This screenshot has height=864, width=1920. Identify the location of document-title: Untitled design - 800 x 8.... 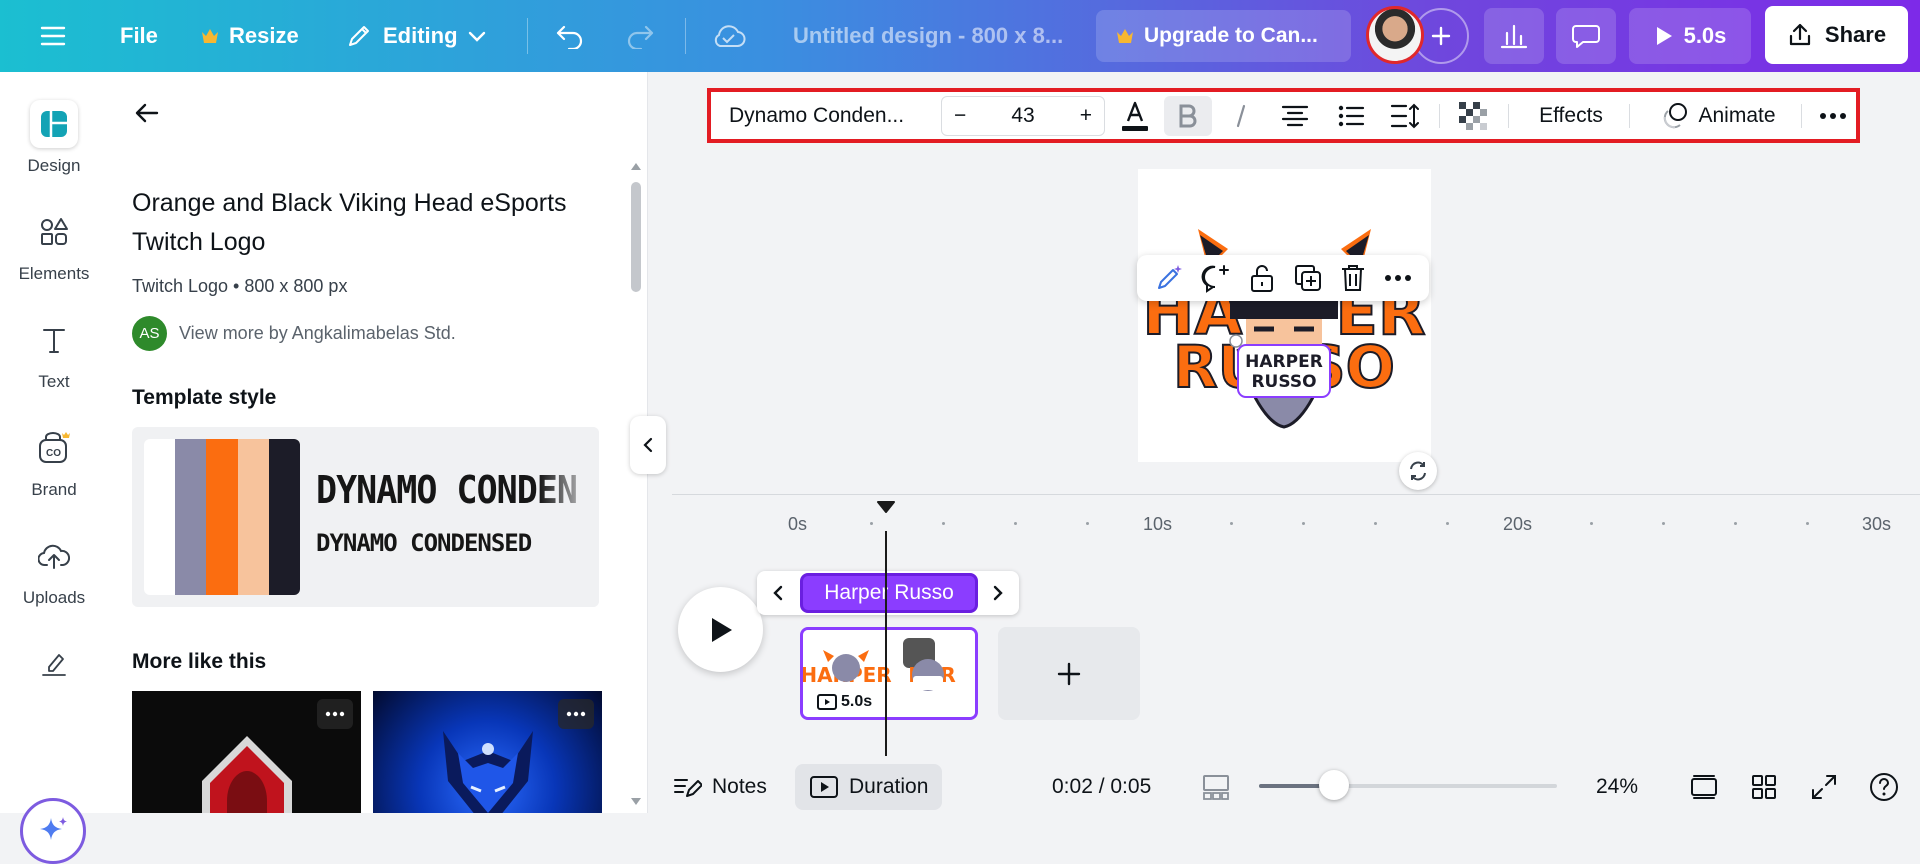
(928, 36).